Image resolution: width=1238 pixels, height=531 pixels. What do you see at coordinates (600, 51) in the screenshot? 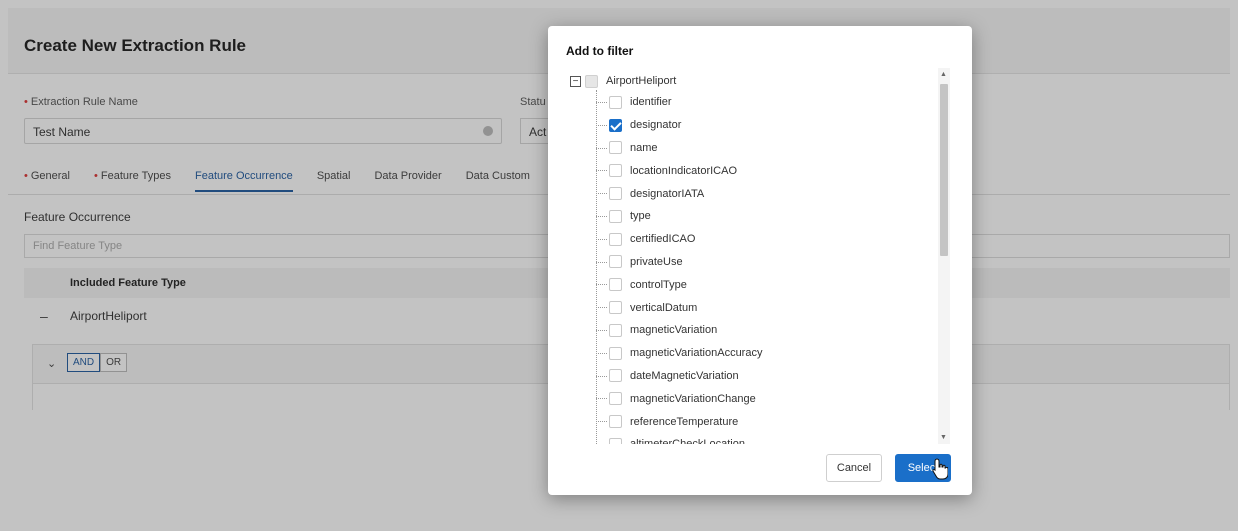
I see `dialog-title: Add to filter` at bounding box center [600, 51].